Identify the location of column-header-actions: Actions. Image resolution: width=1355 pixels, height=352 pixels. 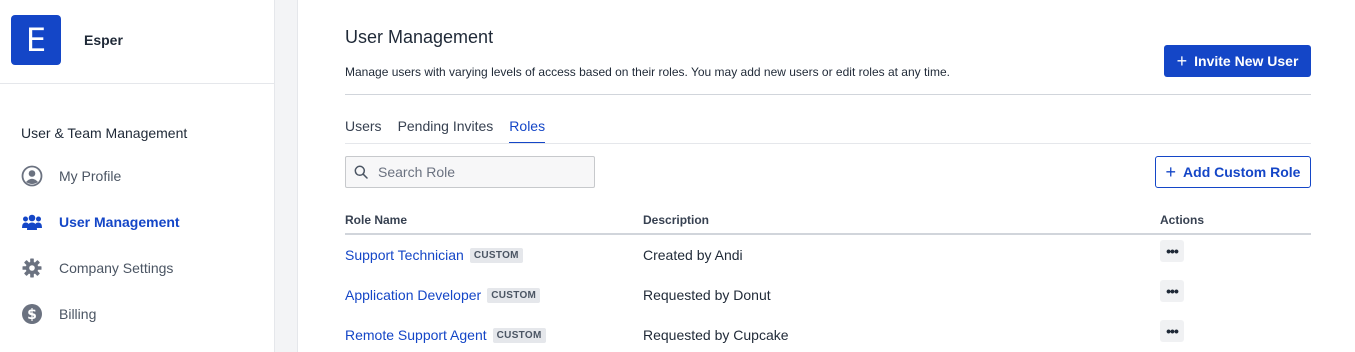
(1182, 220).